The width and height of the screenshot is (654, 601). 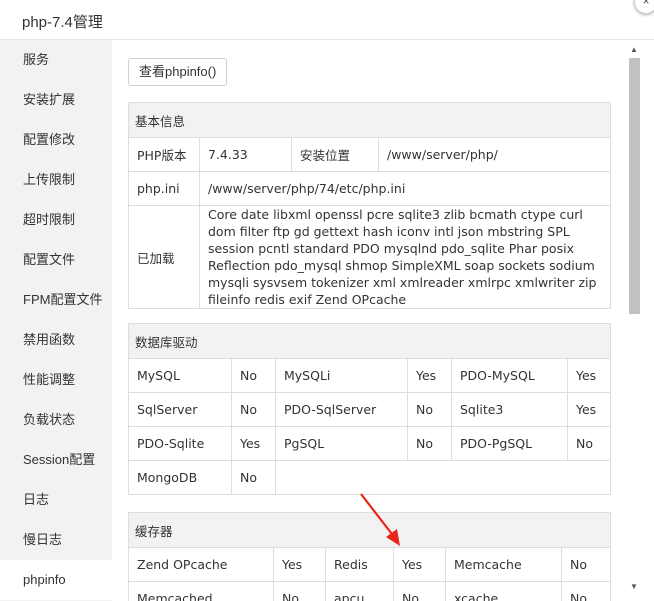 What do you see at coordinates (405, 188) in the screenshot?
I see `php-ini-value: /www/server/php/74/etc/php.ini` at bounding box center [405, 188].